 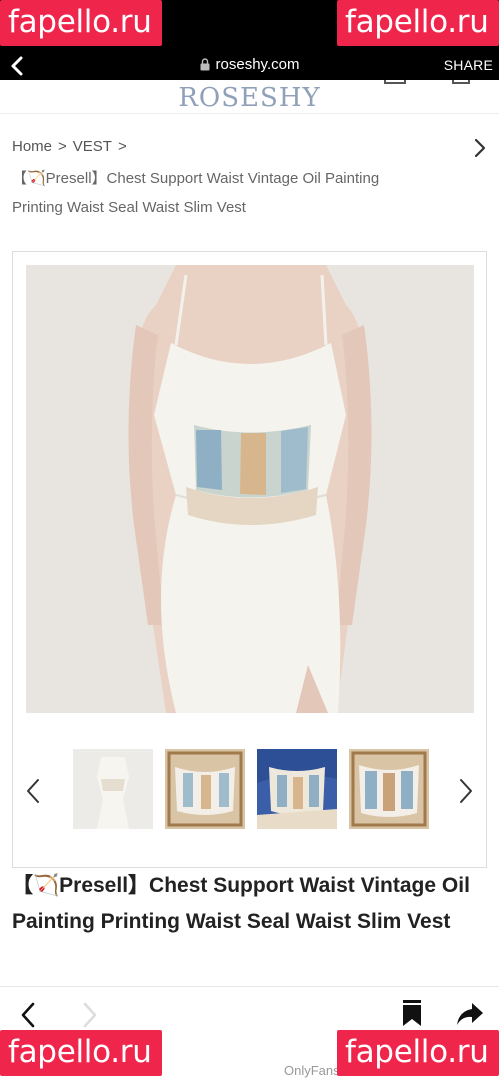 What do you see at coordinates (312, 1070) in the screenshot?
I see `onlyfans-watermark: OnlyFans` at bounding box center [312, 1070].